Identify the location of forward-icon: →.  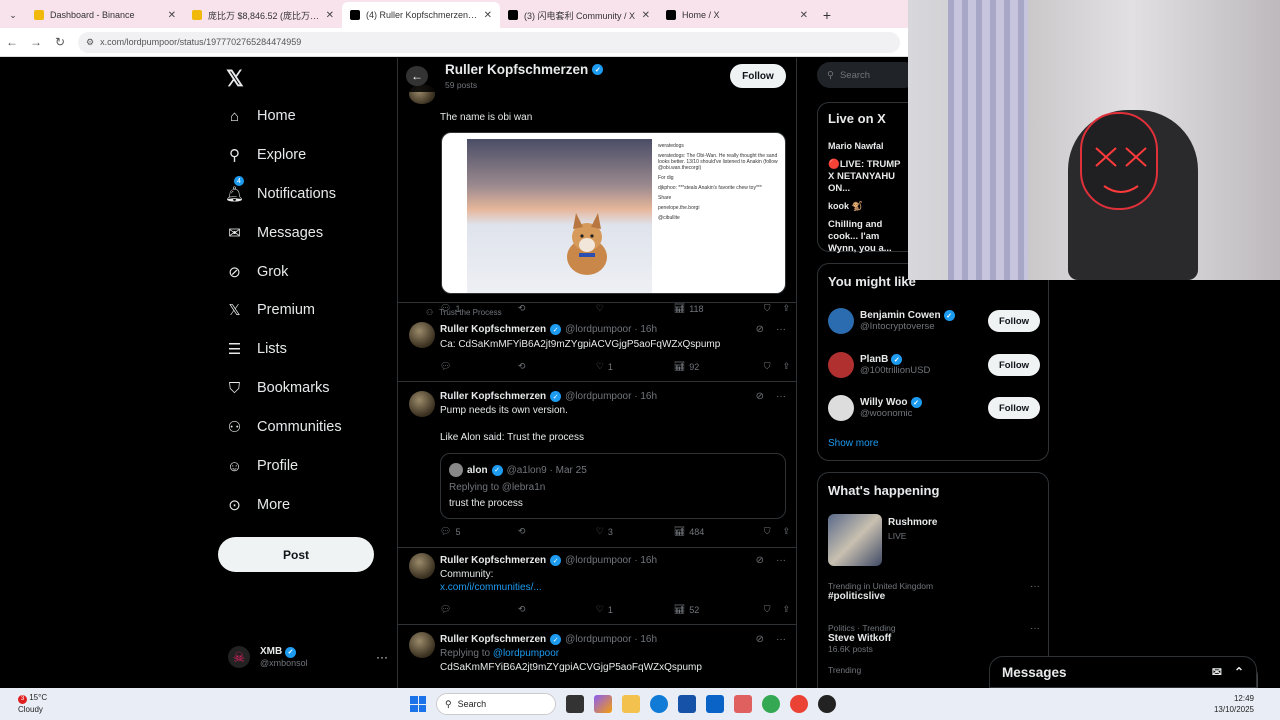
(36, 42).